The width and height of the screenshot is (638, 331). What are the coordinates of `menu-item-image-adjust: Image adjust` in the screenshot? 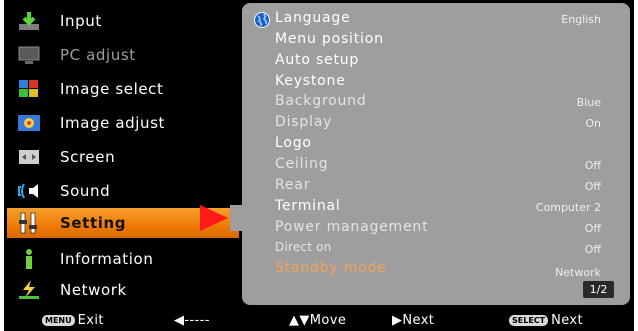 It's located at (123, 123).